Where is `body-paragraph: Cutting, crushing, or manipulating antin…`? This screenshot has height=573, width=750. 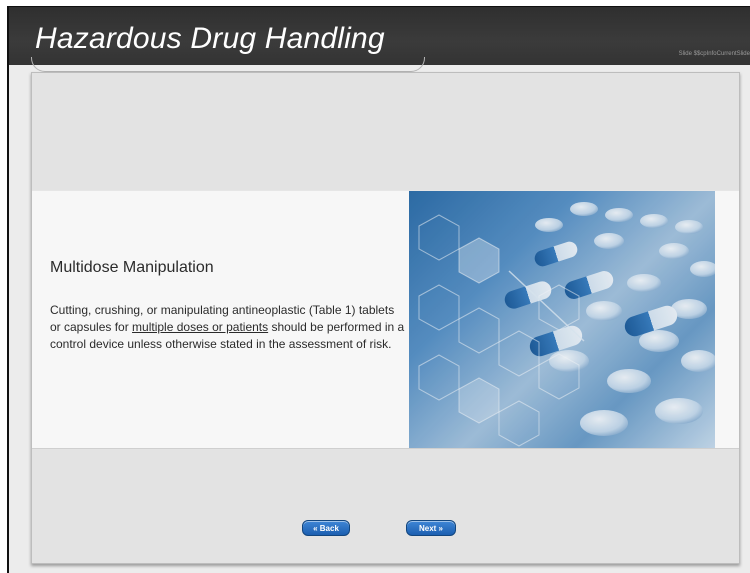
body-paragraph: Cutting, crushing, or manipulating antin… is located at coordinates (228, 327).